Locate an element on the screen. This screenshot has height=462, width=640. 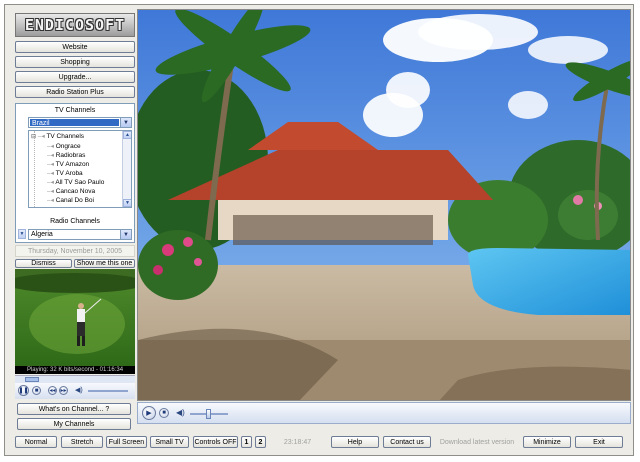
channel-item-cancao-nova: –◂ Cancao Nova is located at coordinates (71, 191).